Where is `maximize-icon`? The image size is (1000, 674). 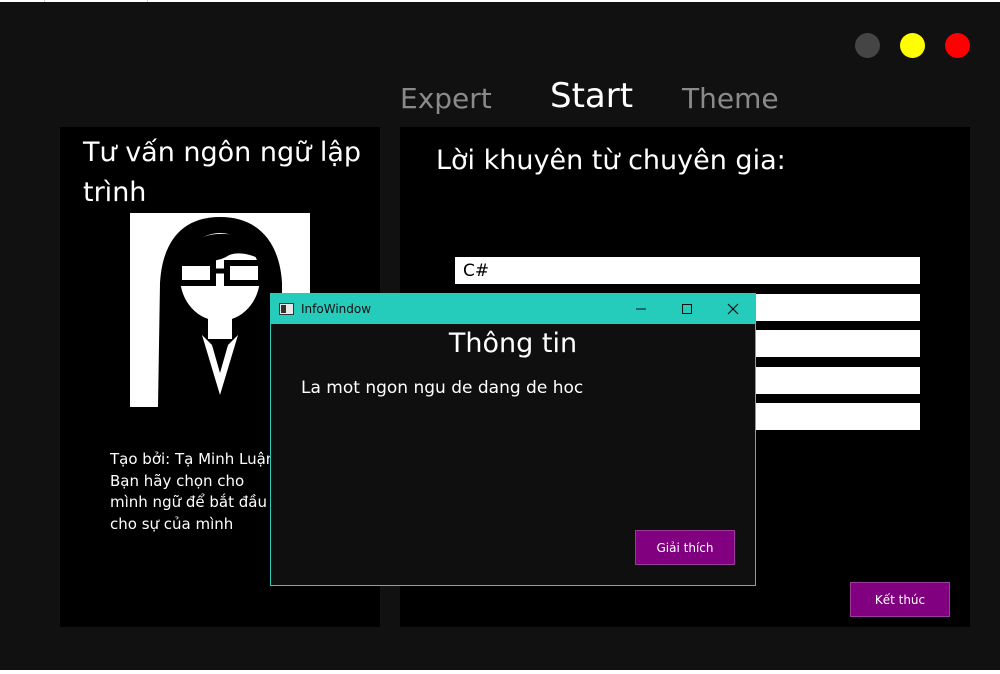 maximize-icon is located at coordinates (687, 309).